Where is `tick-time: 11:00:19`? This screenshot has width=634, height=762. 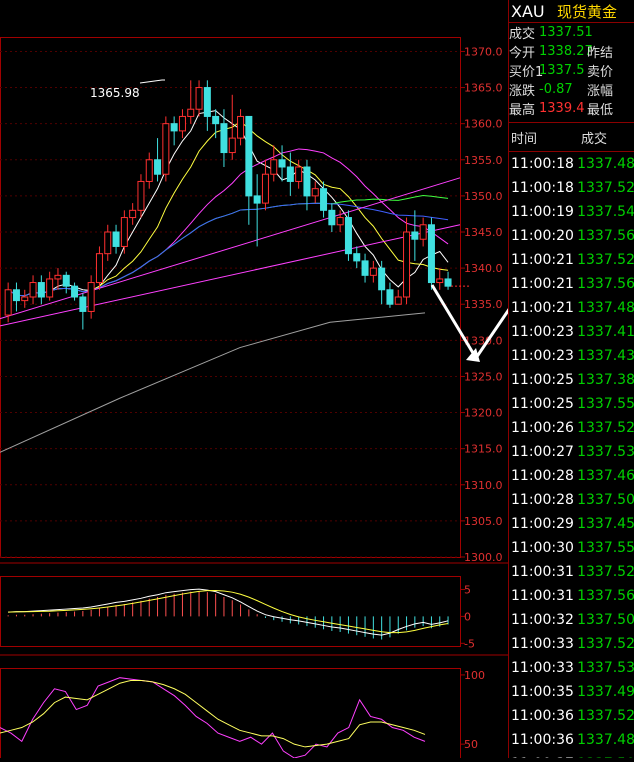
tick-time: 11:00:19 is located at coordinates (542, 212).